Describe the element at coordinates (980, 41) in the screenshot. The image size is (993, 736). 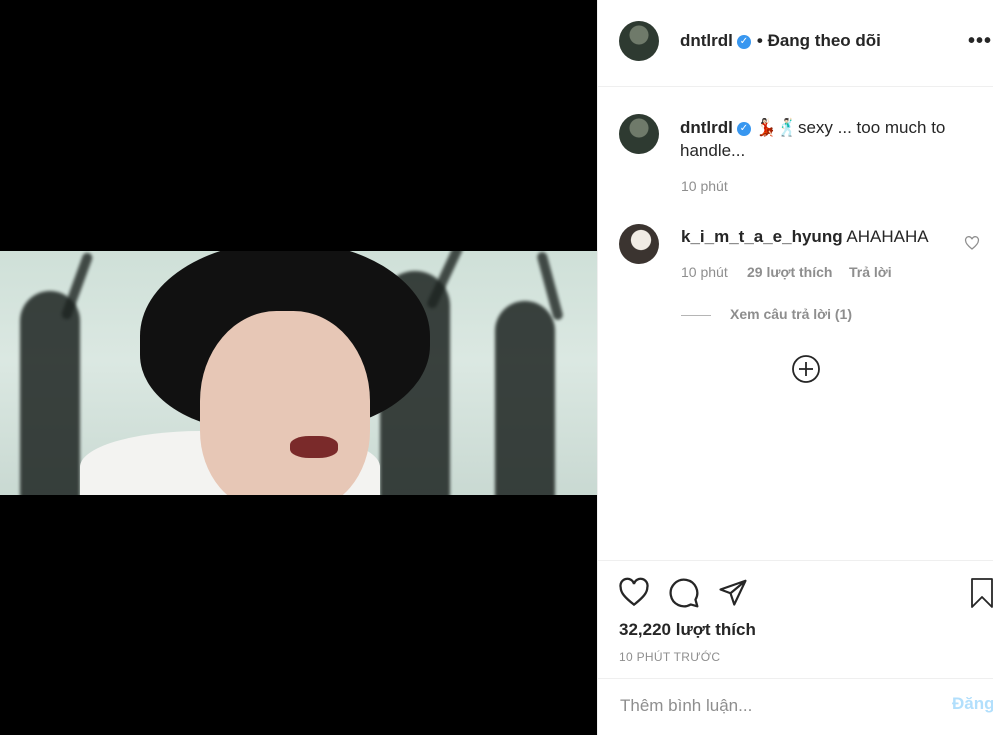
I see `more-options-icon: •••` at that location.